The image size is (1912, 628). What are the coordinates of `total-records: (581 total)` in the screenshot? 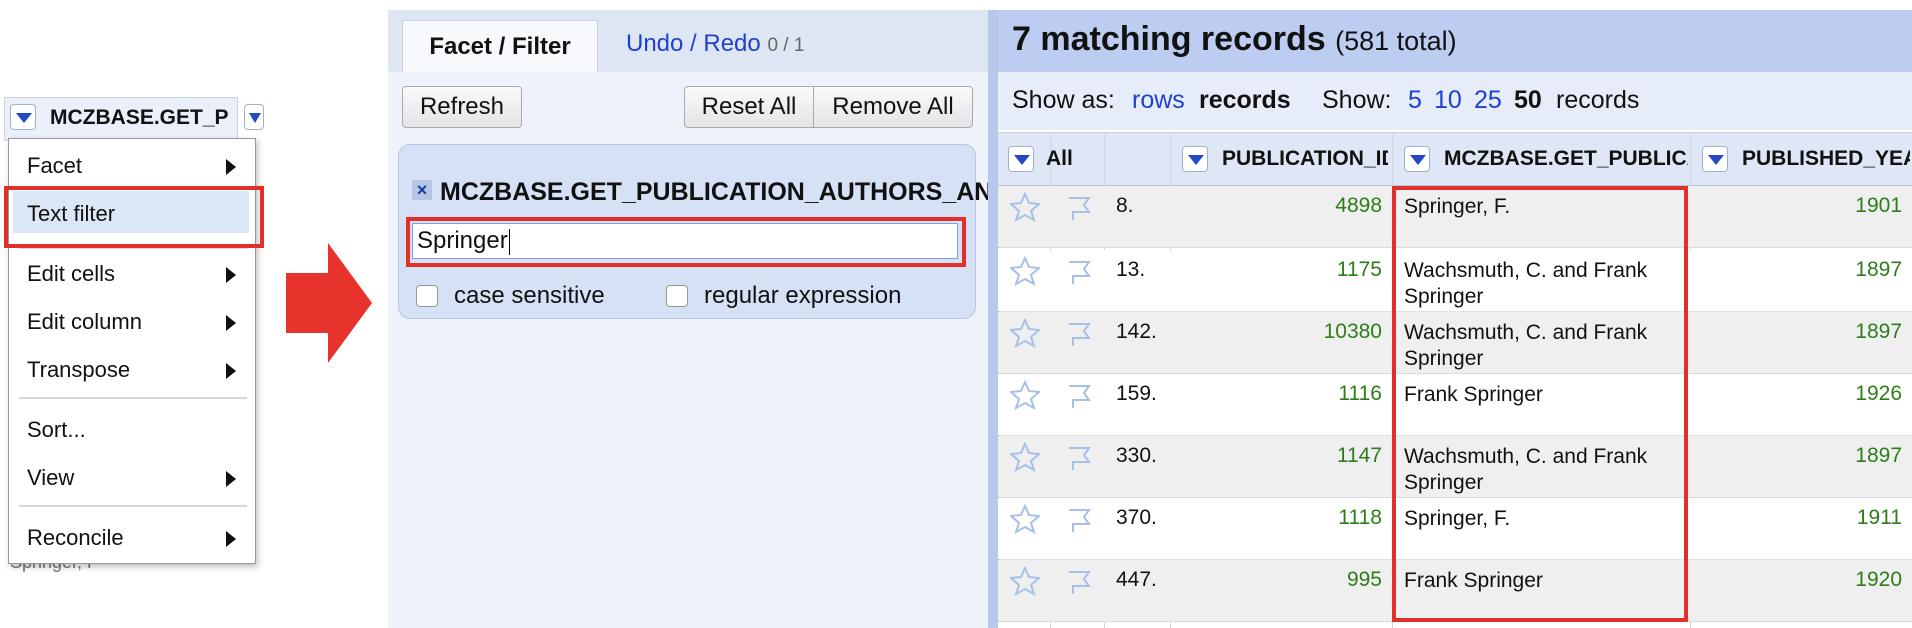 It's located at (1396, 41).